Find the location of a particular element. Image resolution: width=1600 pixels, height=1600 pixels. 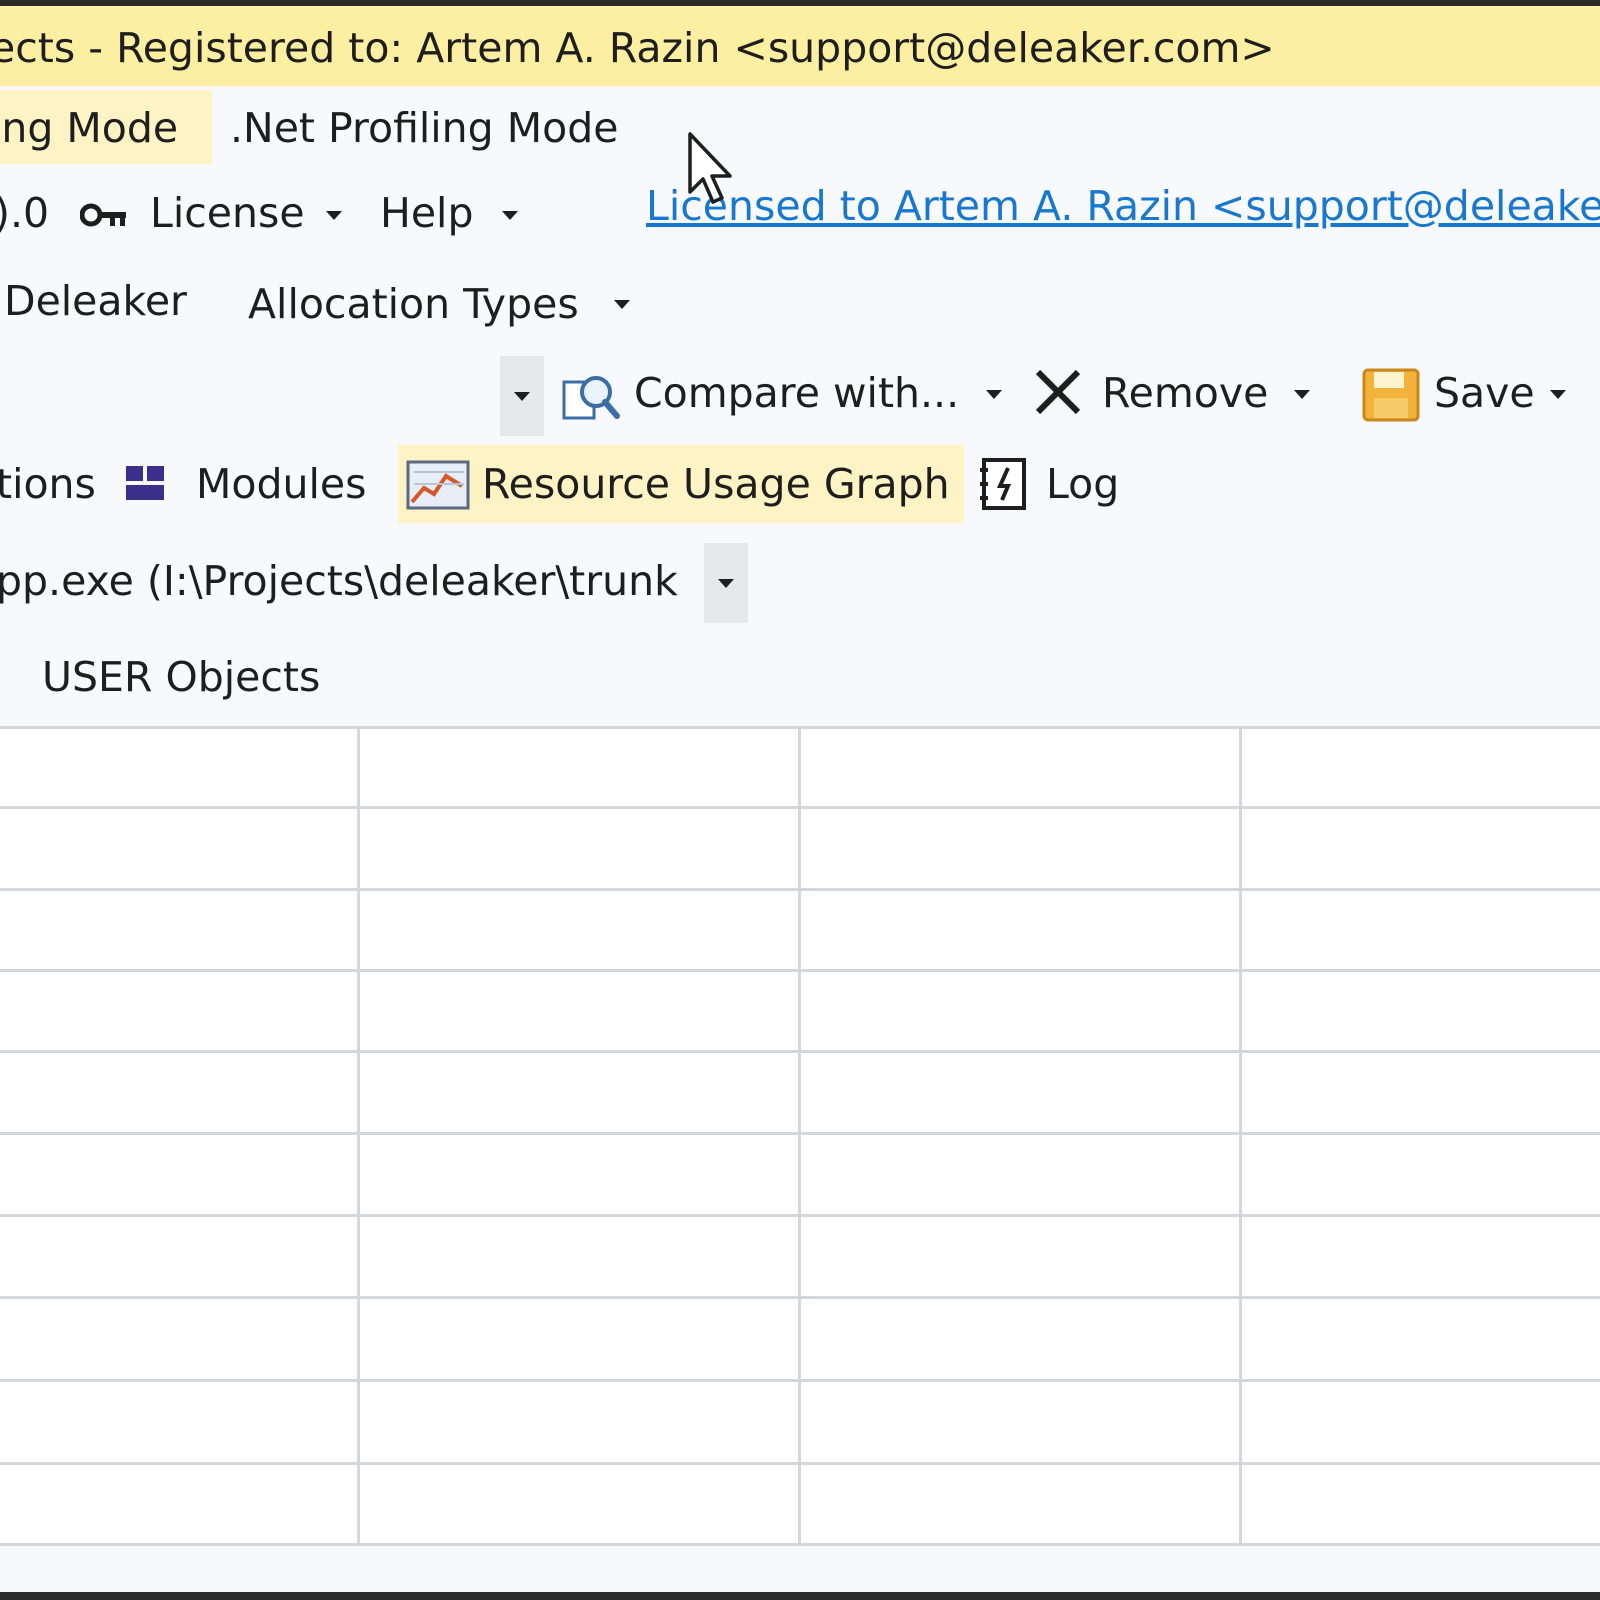

save-button: Save is located at coordinates (1484, 393).